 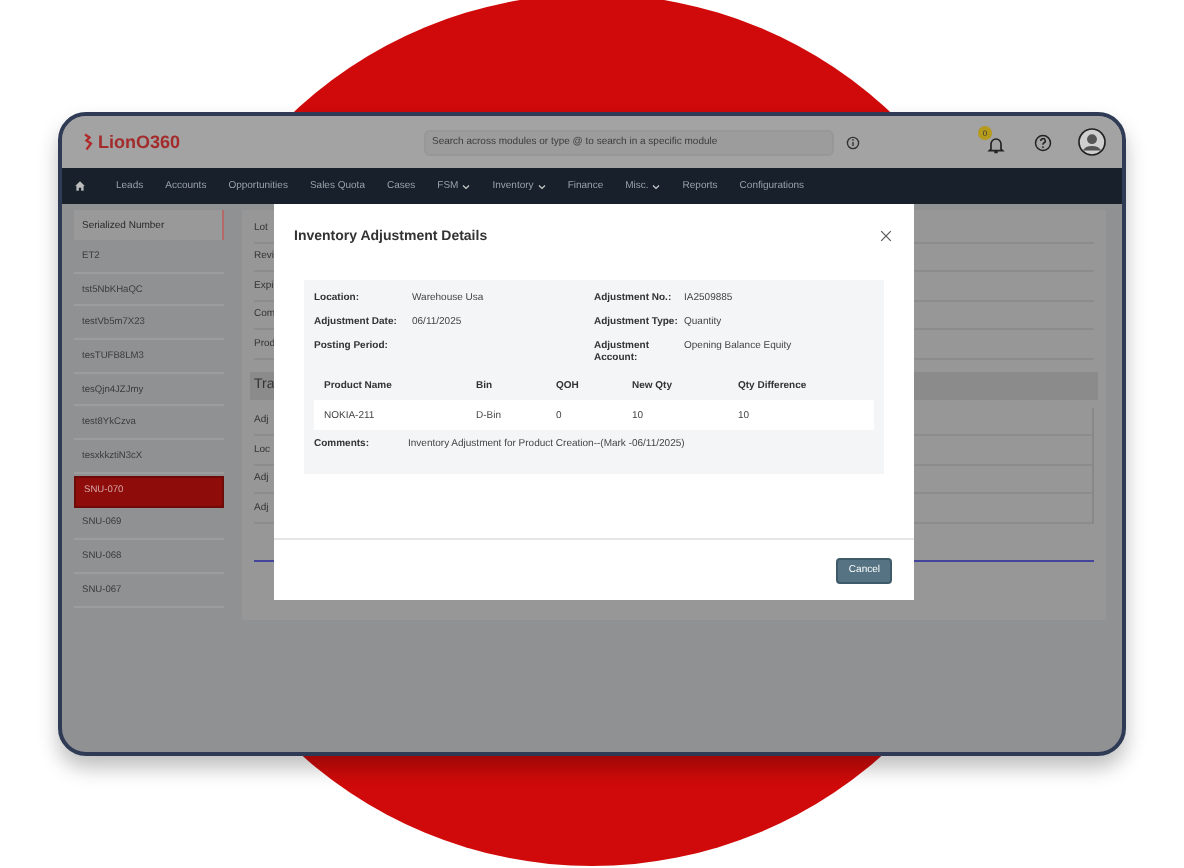 What do you see at coordinates (88, 142) in the screenshot?
I see `logo-icon` at bounding box center [88, 142].